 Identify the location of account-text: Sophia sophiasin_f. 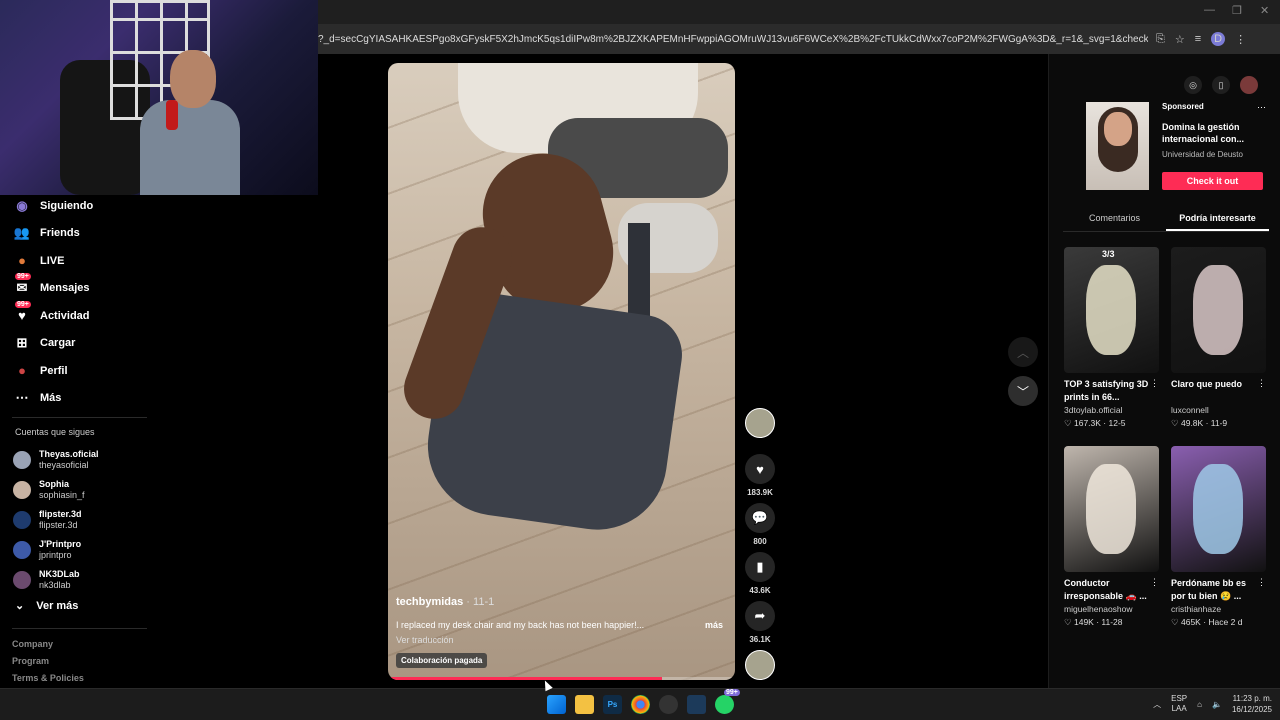
(62, 490).